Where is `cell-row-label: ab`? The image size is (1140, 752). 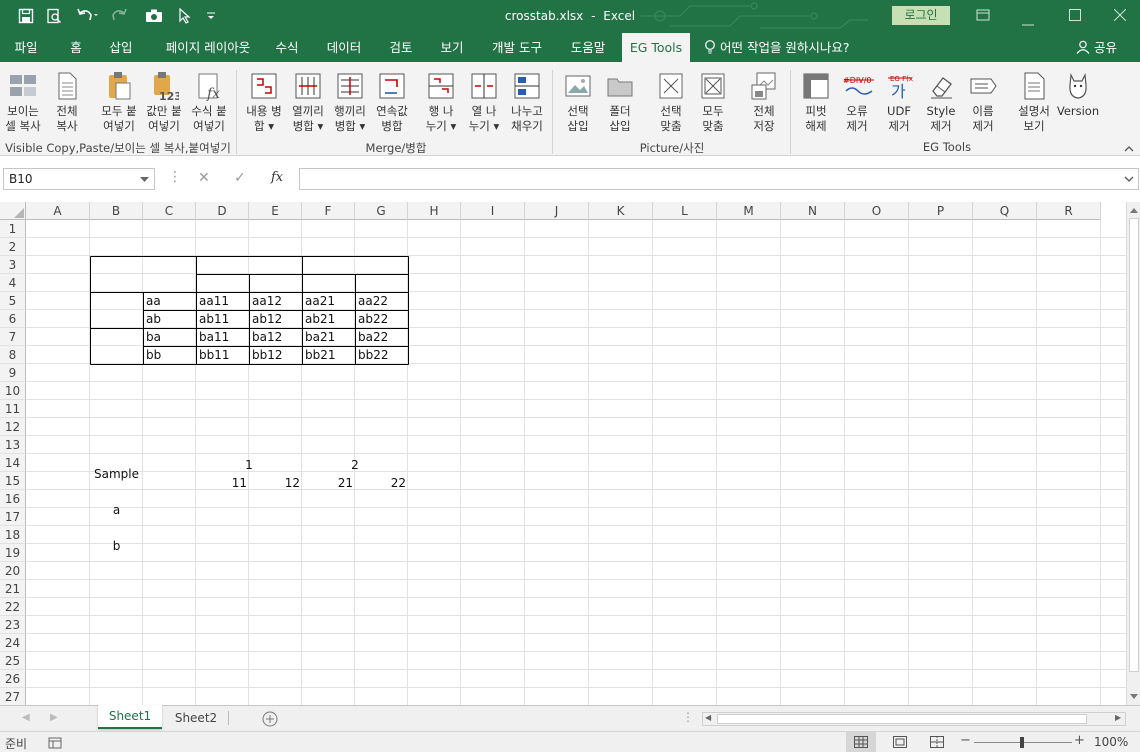
cell-row-label: ab is located at coordinates (170, 319).